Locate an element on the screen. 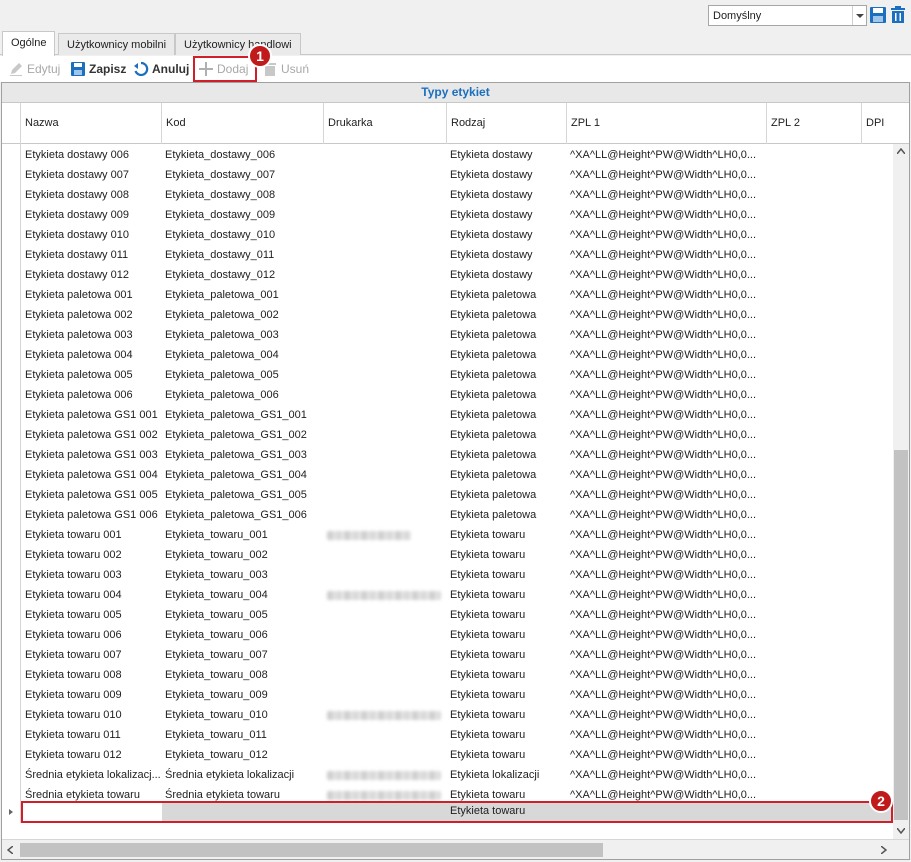  code-cell: Etykieta_dostawy_007 is located at coordinates (243, 175).